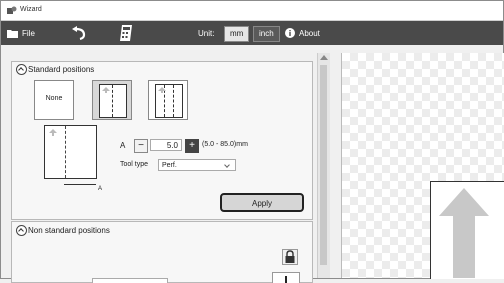 This screenshot has height=283, width=504. Describe the element at coordinates (309, 33) in the screenshot. I see `about-label: About` at that location.